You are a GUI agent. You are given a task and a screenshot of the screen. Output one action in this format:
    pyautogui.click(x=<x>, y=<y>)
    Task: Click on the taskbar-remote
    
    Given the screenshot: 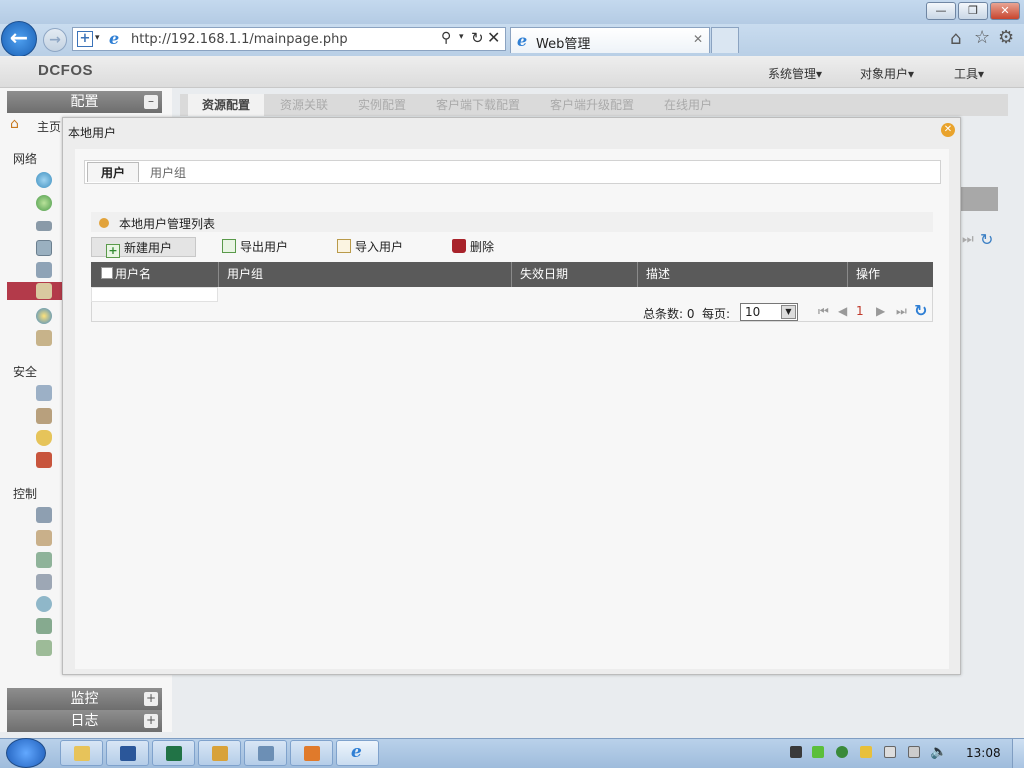 What is the action you would take?
    pyautogui.click(x=265, y=753)
    